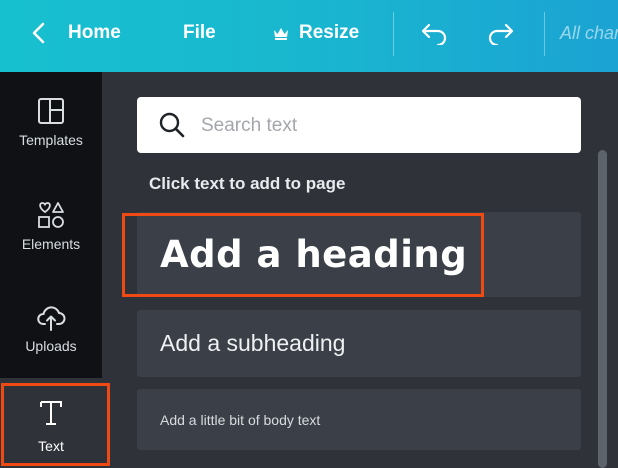 The image size is (618, 468). I want to click on templates-icon, so click(51, 111).